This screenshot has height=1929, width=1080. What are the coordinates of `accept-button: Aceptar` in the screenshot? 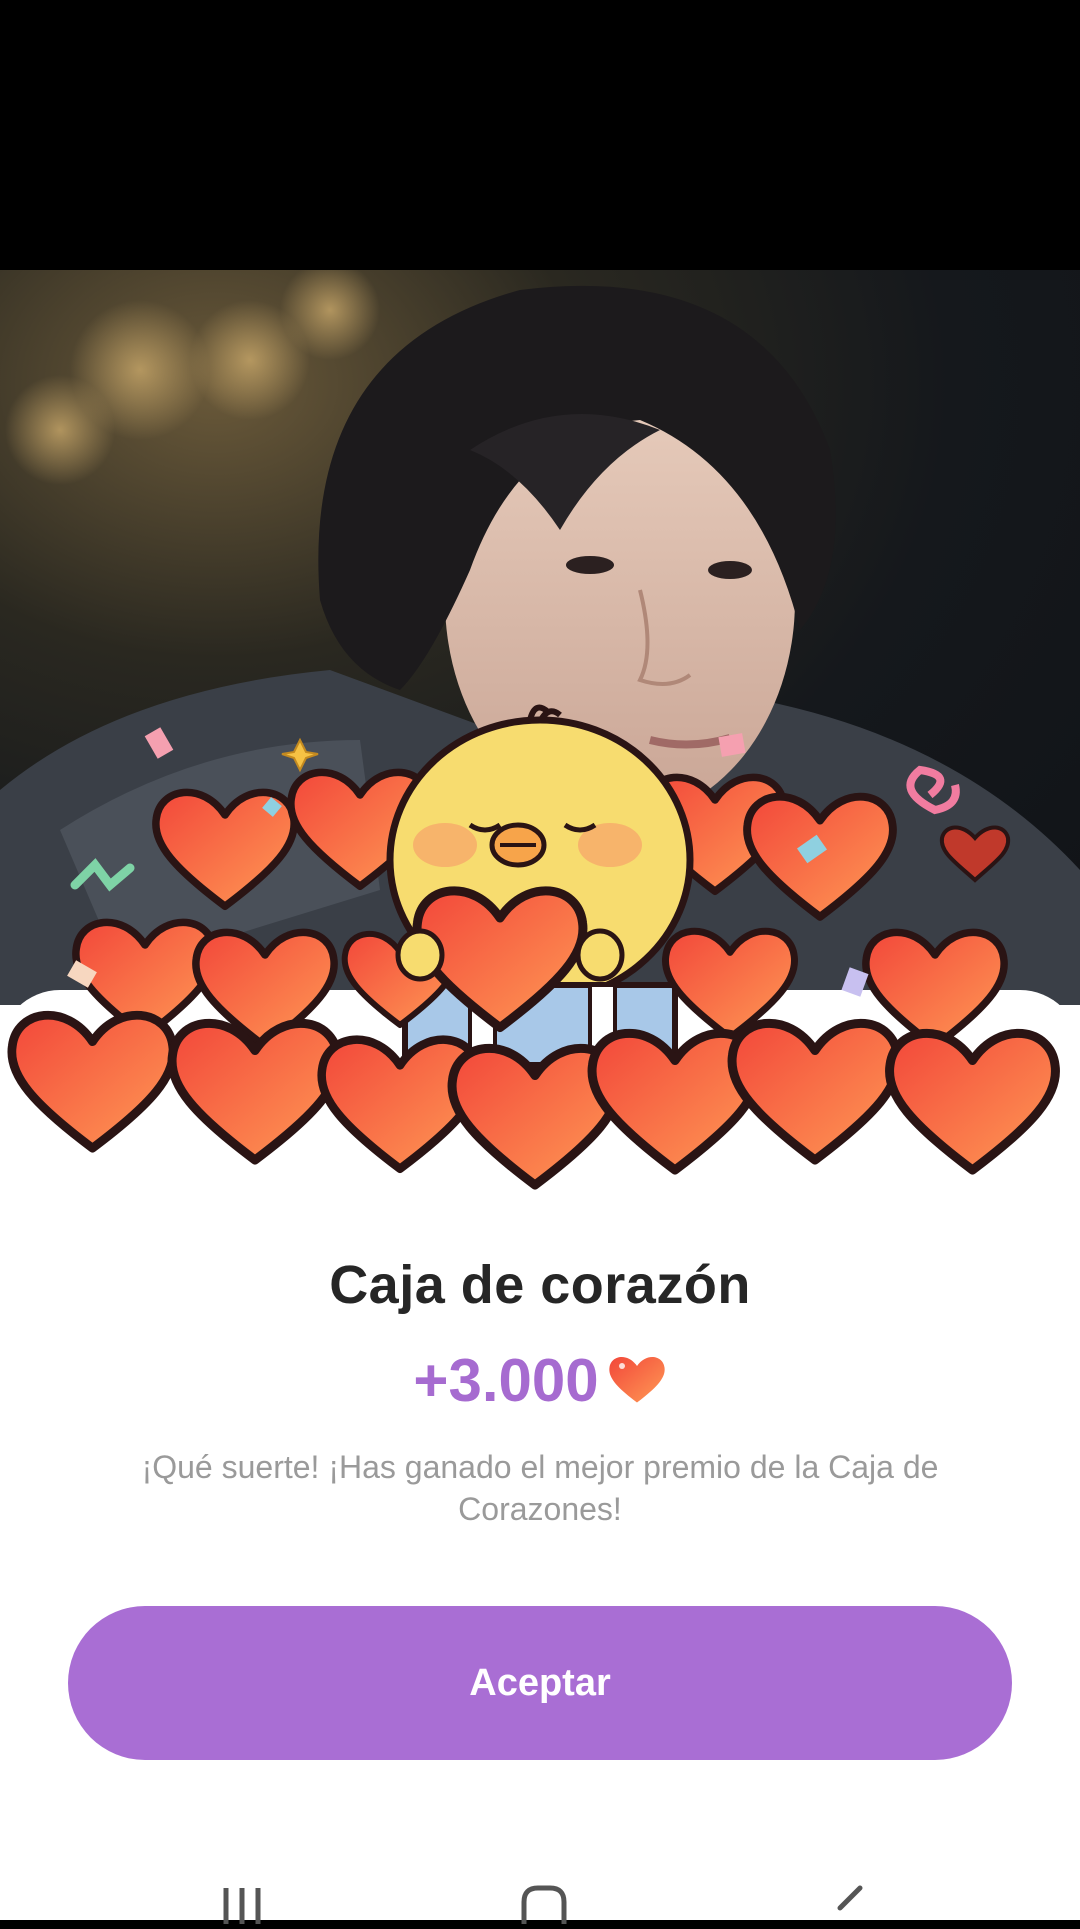 It's located at (540, 1683).